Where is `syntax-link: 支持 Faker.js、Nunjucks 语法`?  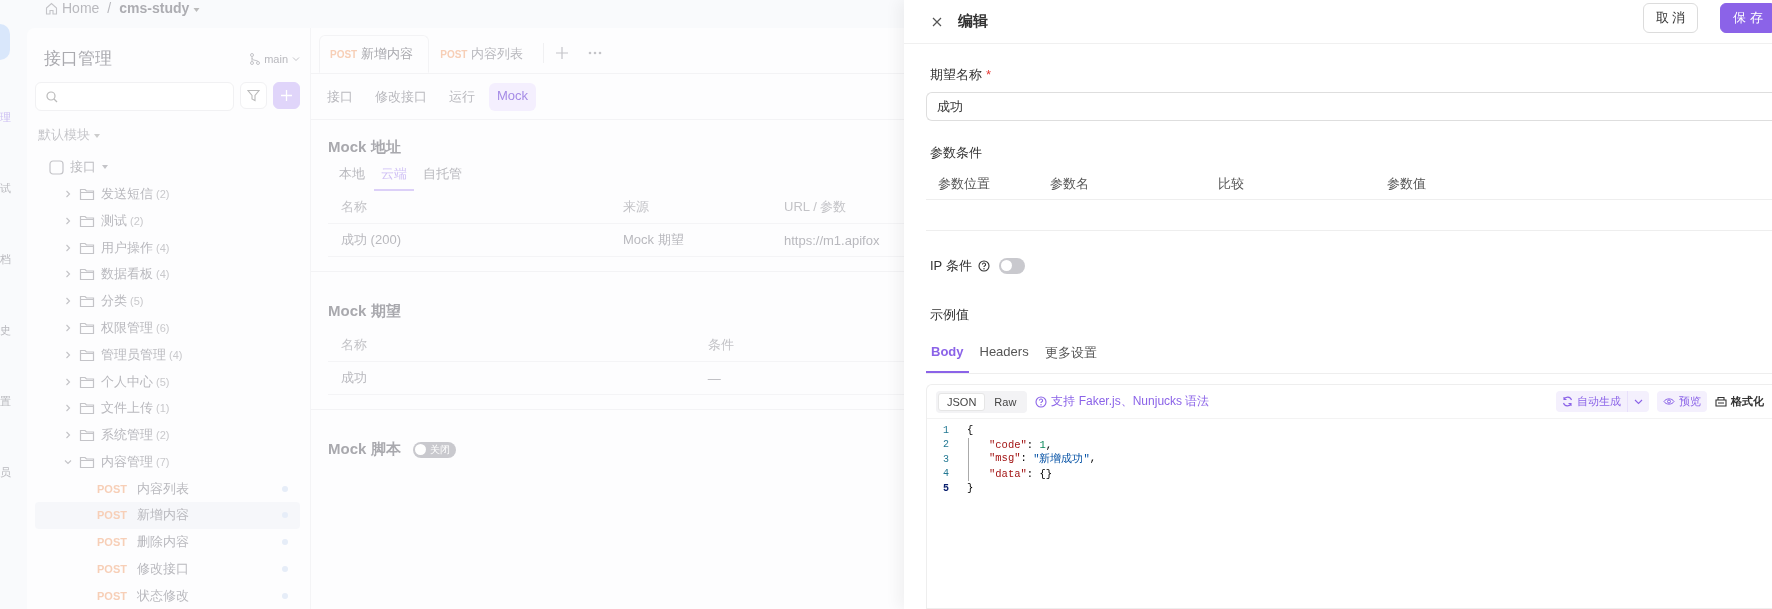
syntax-link: 支持 Faker.js、Nunjucks 语法 is located at coordinates (1291, 401).